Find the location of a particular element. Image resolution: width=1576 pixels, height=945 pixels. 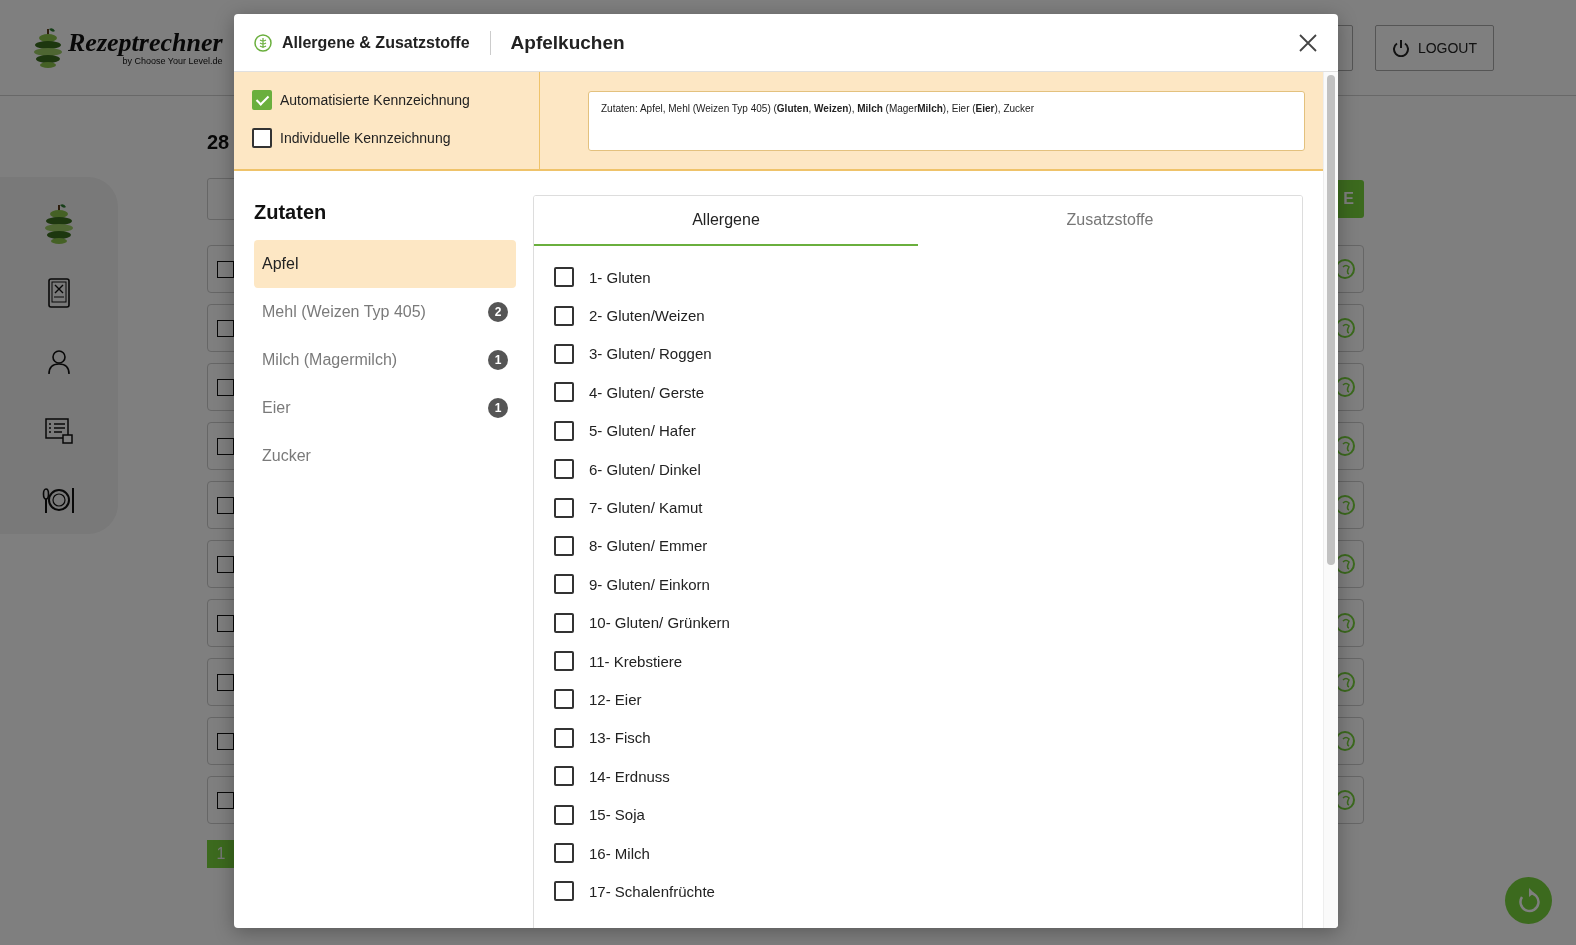

close-icon is located at coordinates (1308, 42).